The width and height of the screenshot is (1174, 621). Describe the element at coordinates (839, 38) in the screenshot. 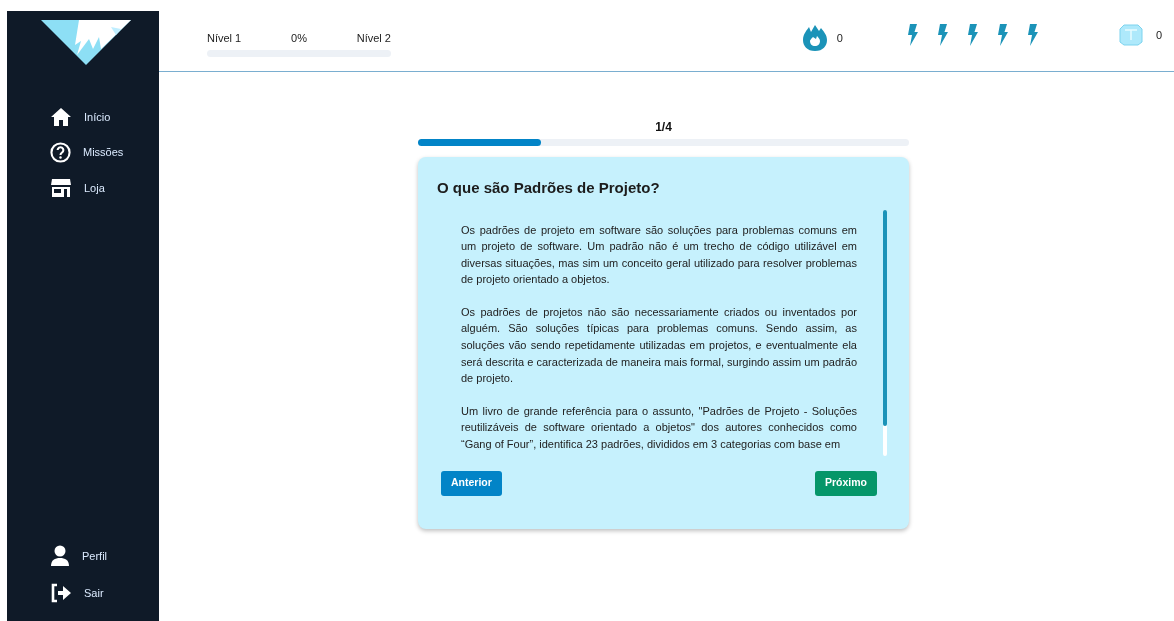

I see `streak-count: 0` at that location.